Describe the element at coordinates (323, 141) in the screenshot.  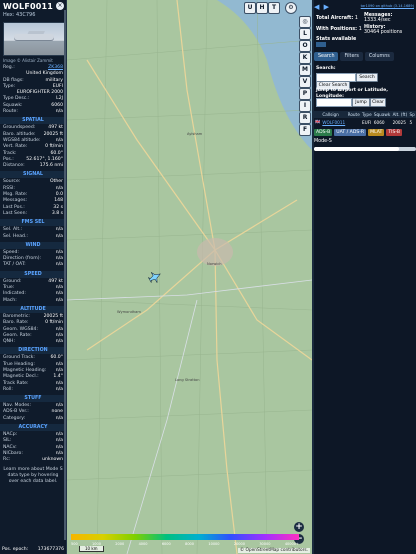
I see `tag-modes: Mode-S` at that location.